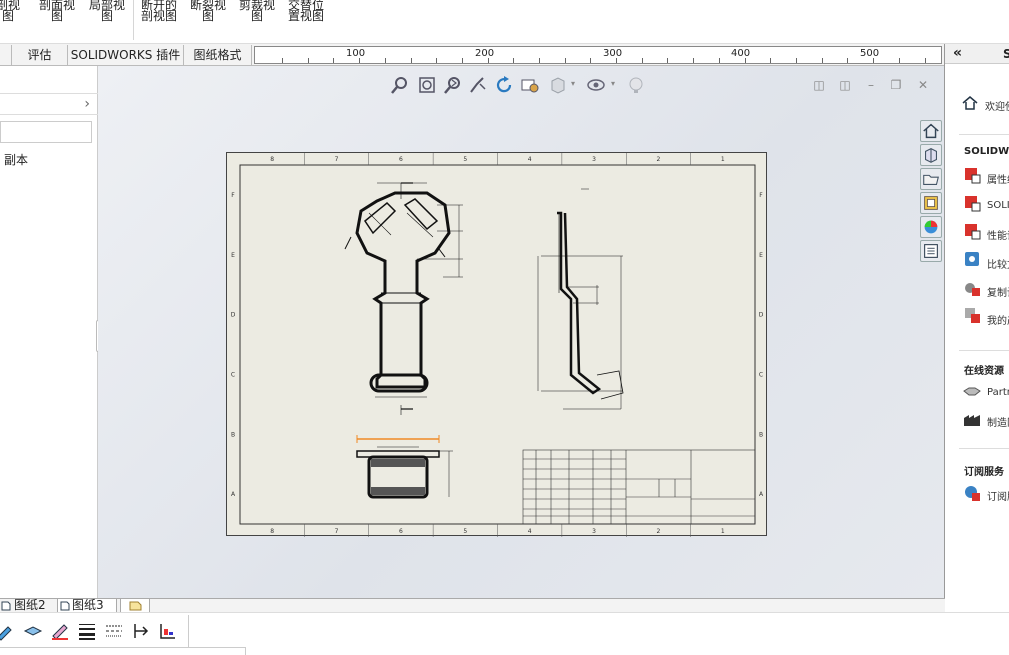 This screenshot has width=1009, height=655. I want to click on solidworks-tools-heading: SOLIDWO, so click(986, 151).